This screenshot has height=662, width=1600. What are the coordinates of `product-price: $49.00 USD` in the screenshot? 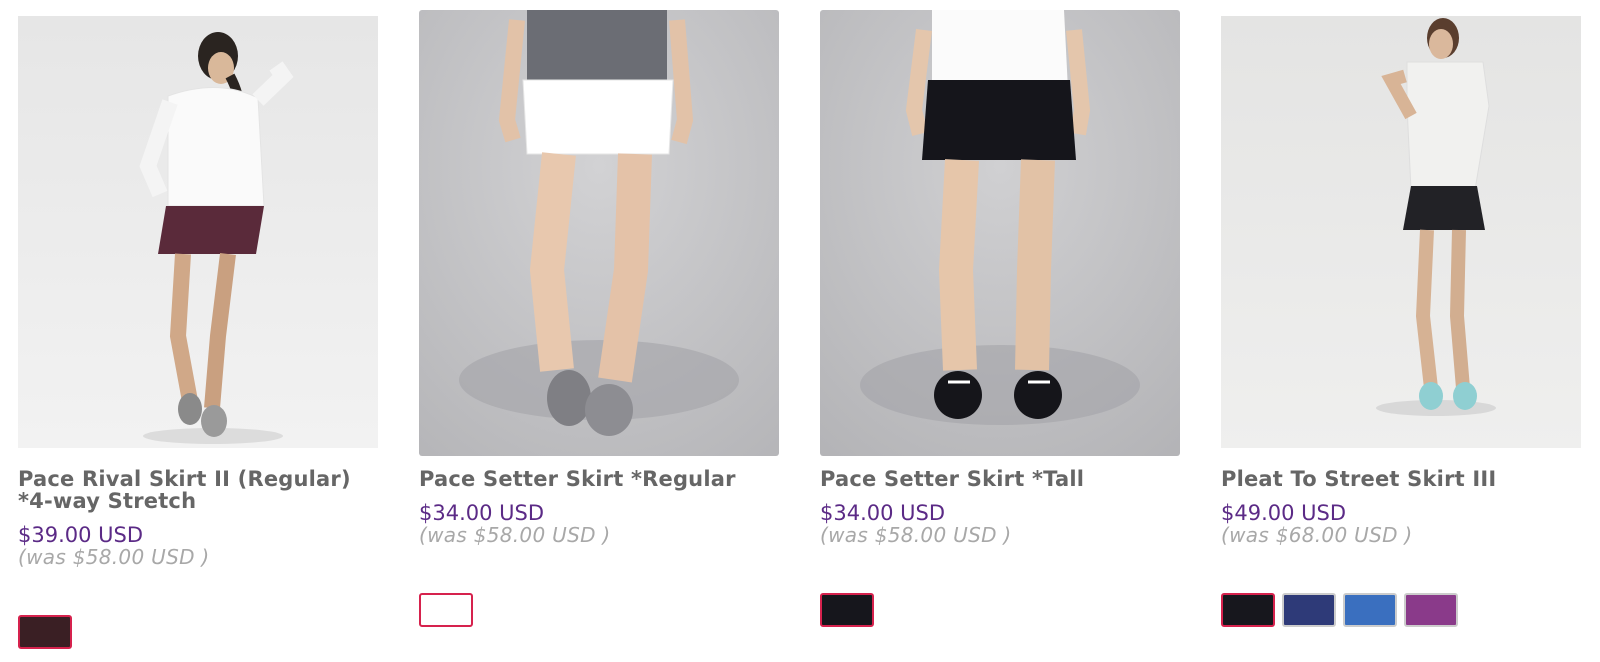 It's located at (1284, 513).